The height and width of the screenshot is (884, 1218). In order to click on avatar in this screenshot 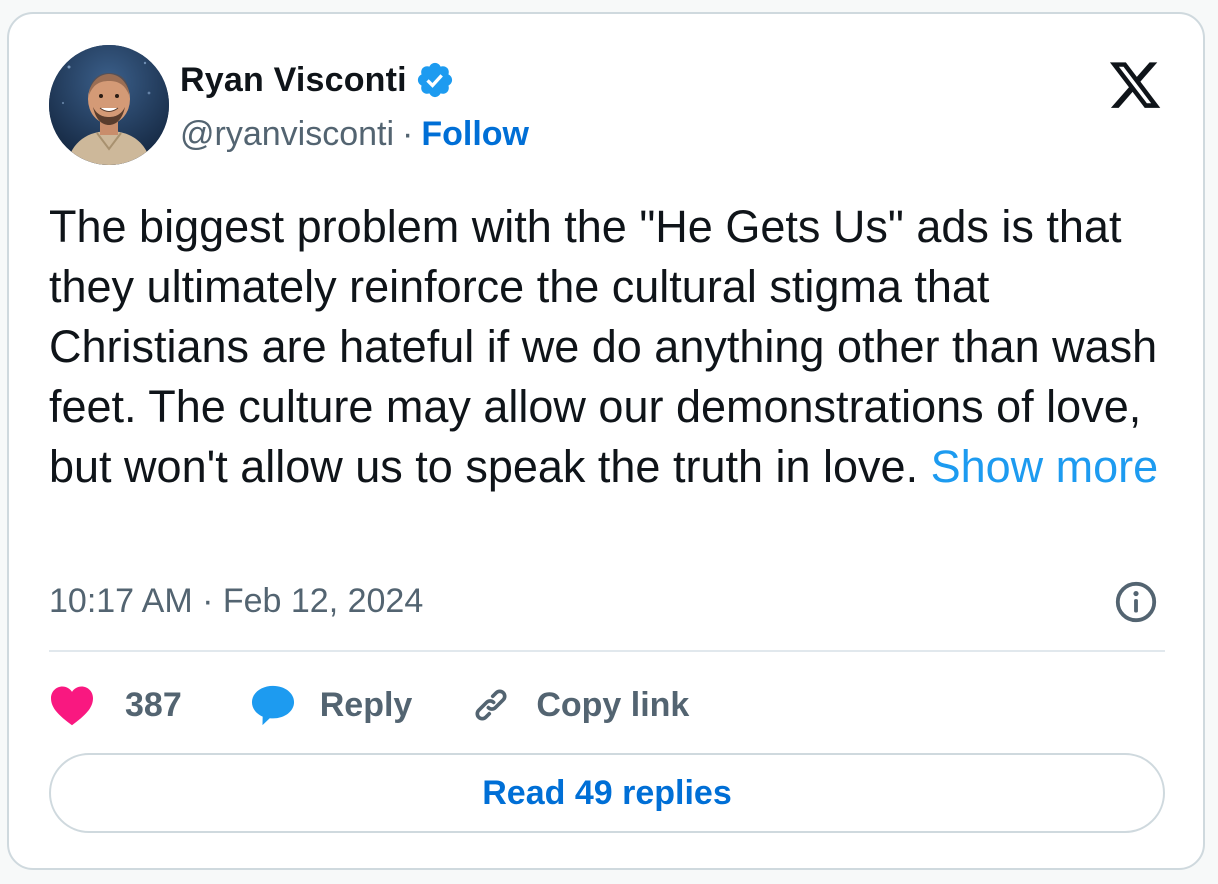, I will do `click(109, 105)`.